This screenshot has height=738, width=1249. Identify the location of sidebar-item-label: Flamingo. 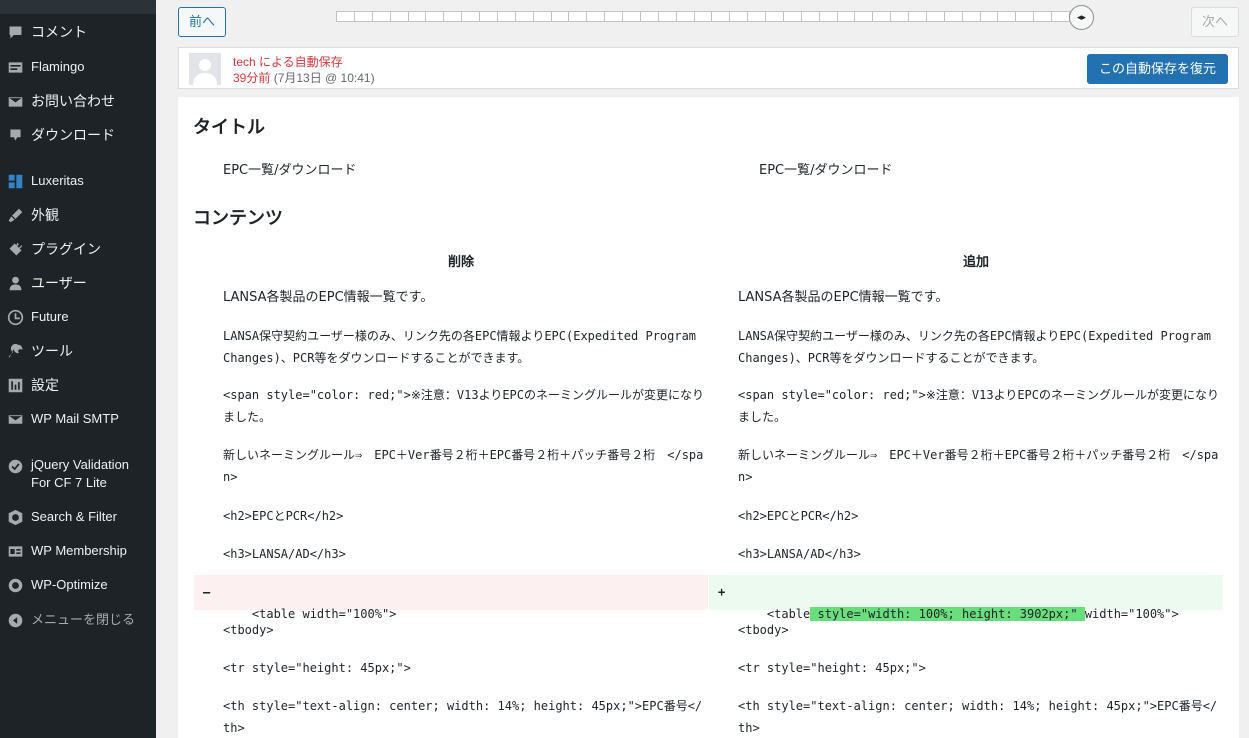
(58, 66).